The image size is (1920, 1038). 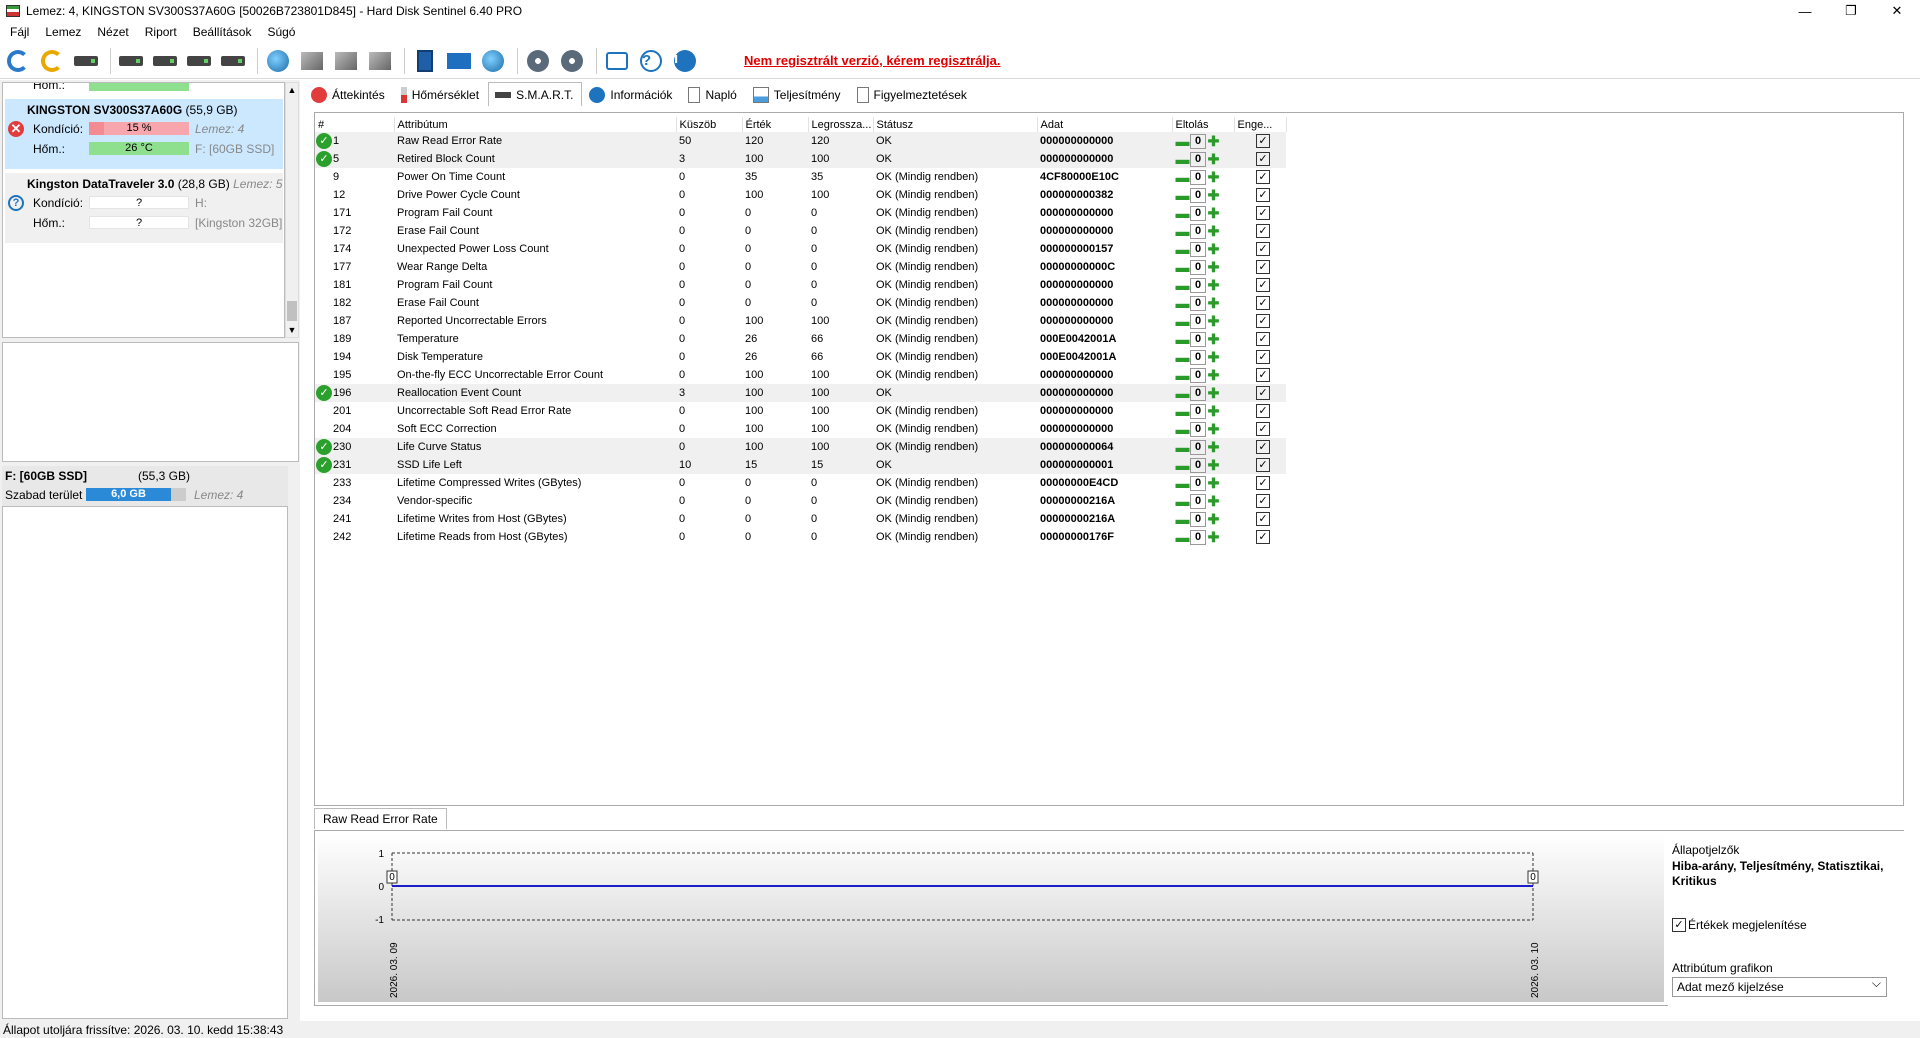 What do you see at coordinates (425, 61) in the screenshot?
I see `report-button` at bounding box center [425, 61].